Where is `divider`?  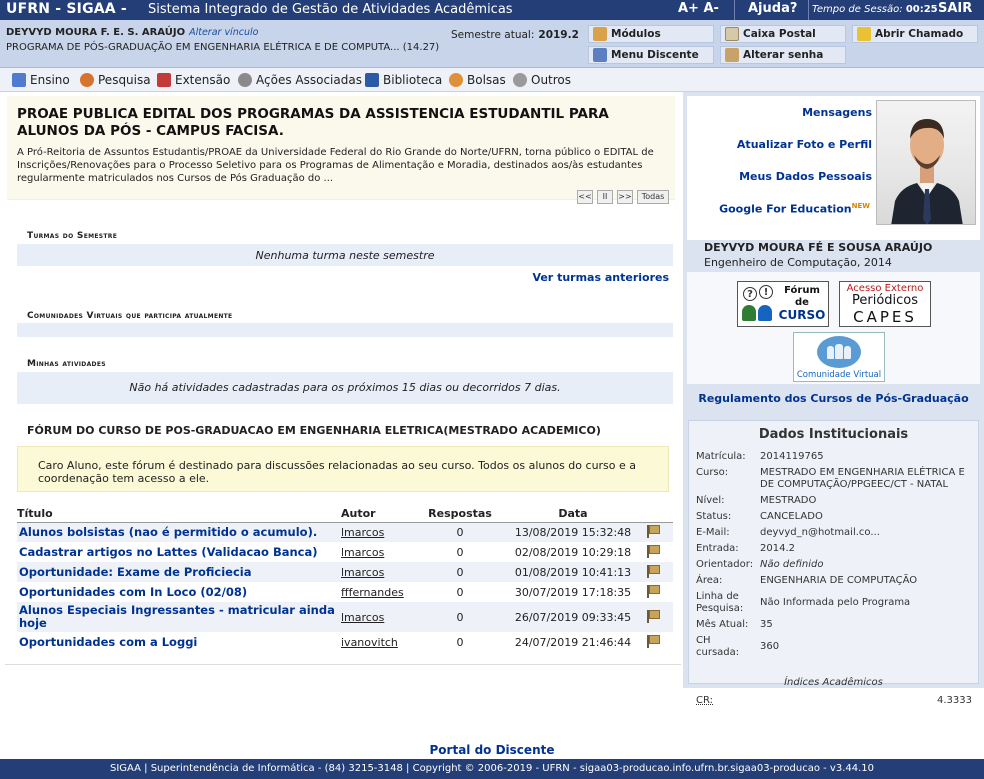 divider is located at coordinates (343, 664).